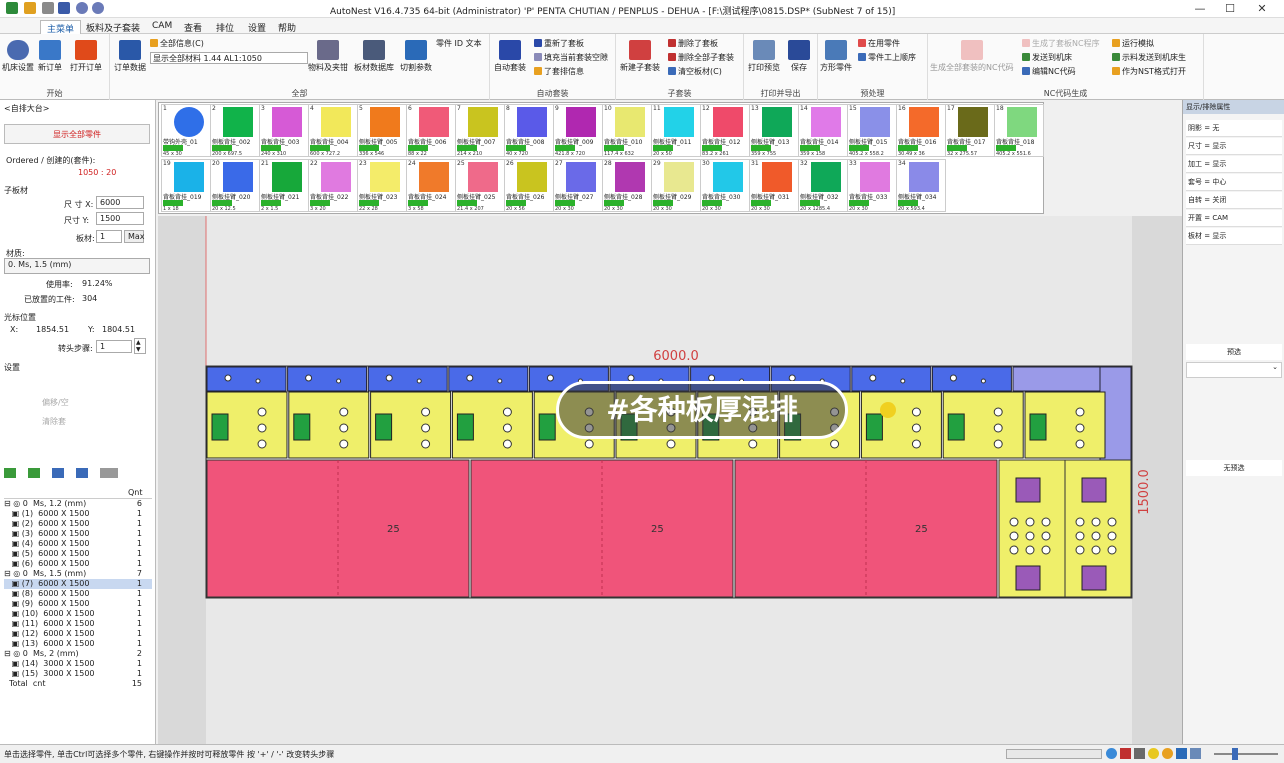 This screenshot has height=763, width=1284. What do you see at coordinates (1019, 130) in the screenshot?
I see `part-thumbnail: 18 背板背挂_018 405.2 x 551.6` at bounding box center [1019, 130].